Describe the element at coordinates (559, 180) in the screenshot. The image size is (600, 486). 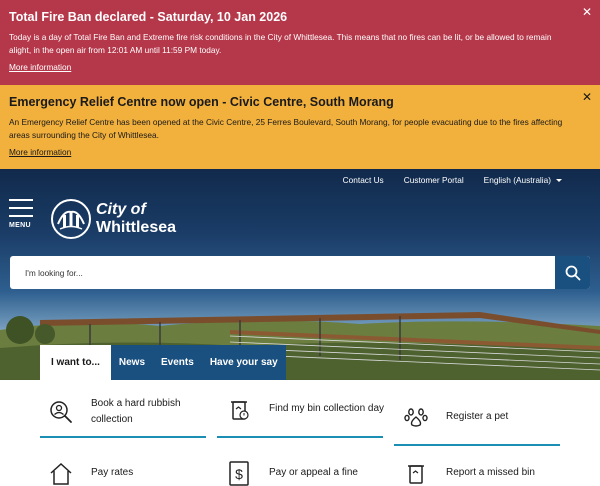
I see `chevron-down-icon` at that location.